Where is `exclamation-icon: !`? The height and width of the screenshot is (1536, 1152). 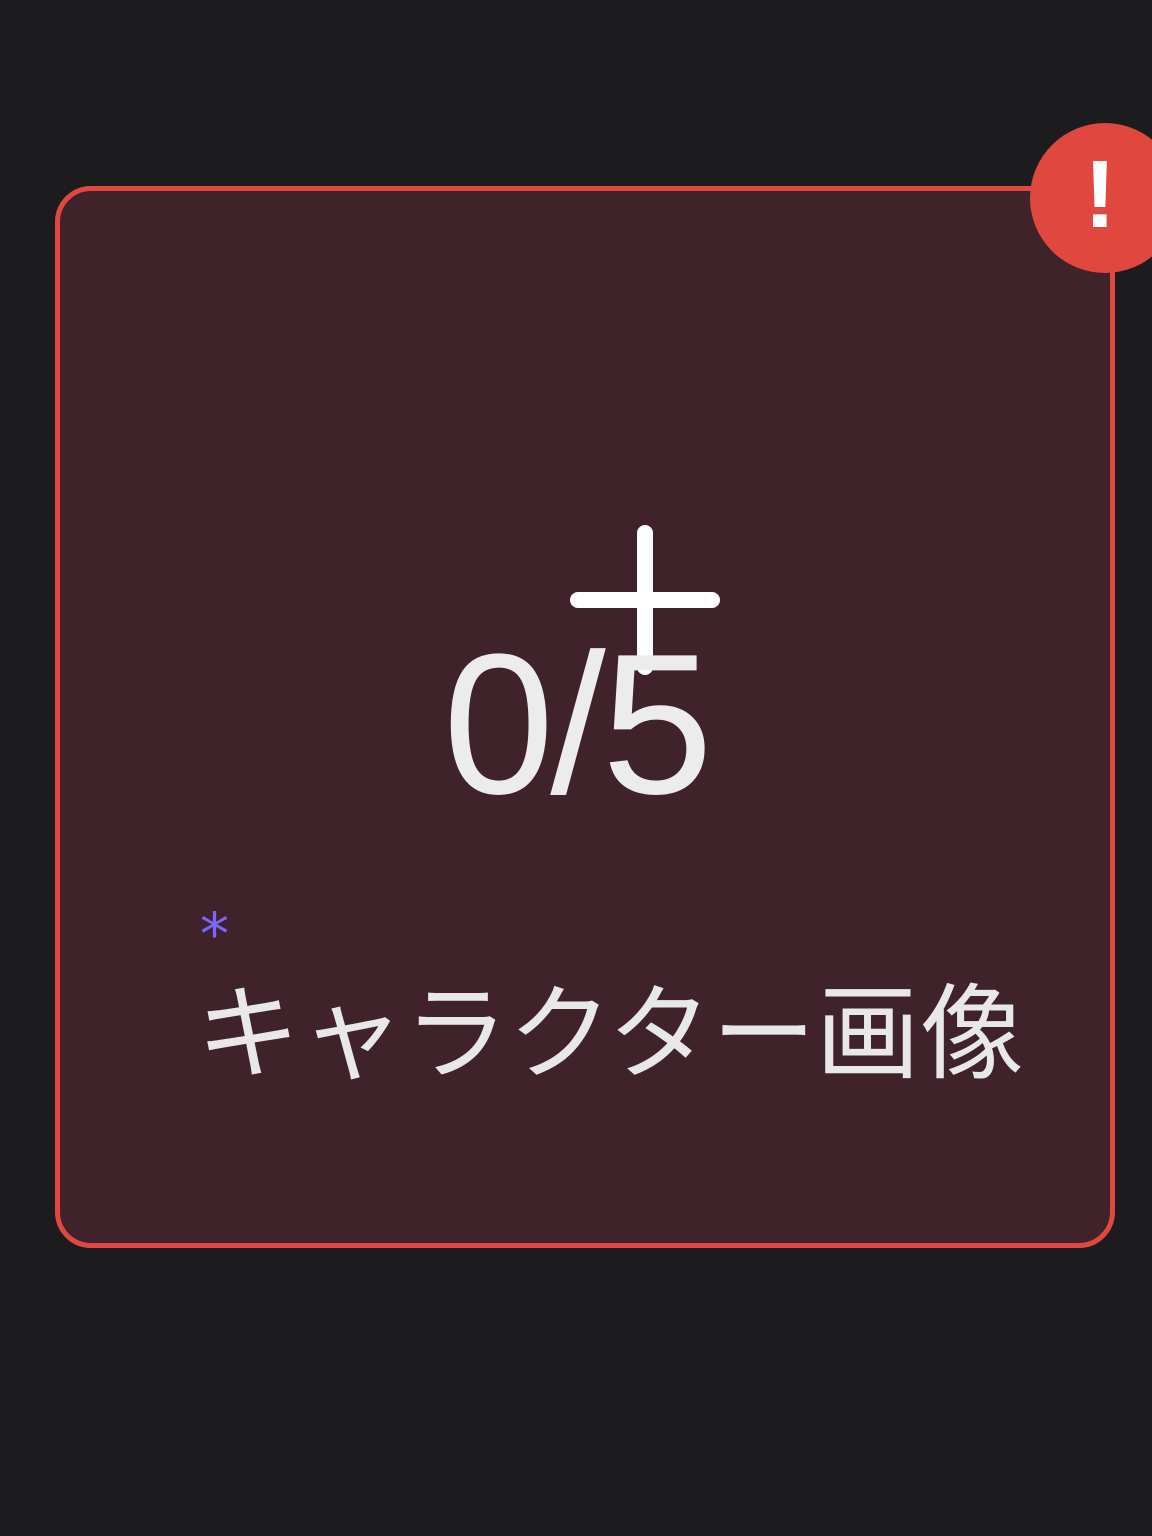 exclamation-icon: ! is located at coordinates (1100, 194).